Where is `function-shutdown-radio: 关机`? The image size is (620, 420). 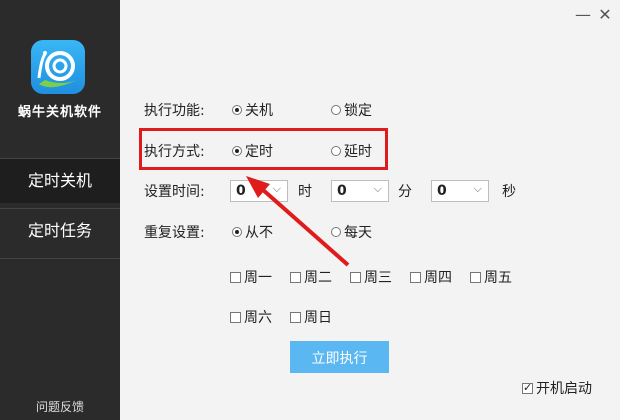 function-shutdown-radio: 关机 is located at coordinates (252, 110).